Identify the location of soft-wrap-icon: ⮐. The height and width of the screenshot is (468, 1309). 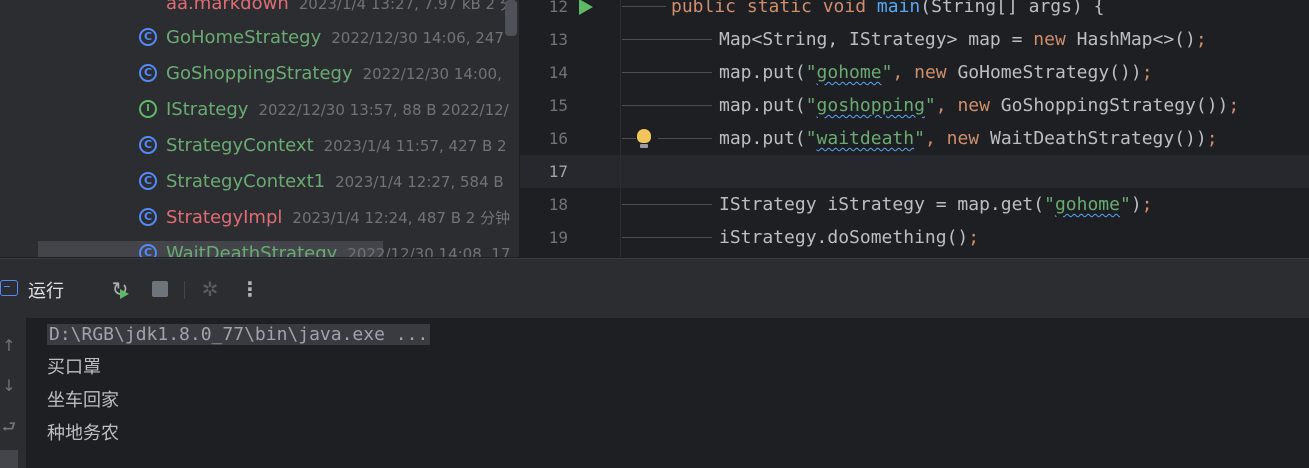
(9, 429).